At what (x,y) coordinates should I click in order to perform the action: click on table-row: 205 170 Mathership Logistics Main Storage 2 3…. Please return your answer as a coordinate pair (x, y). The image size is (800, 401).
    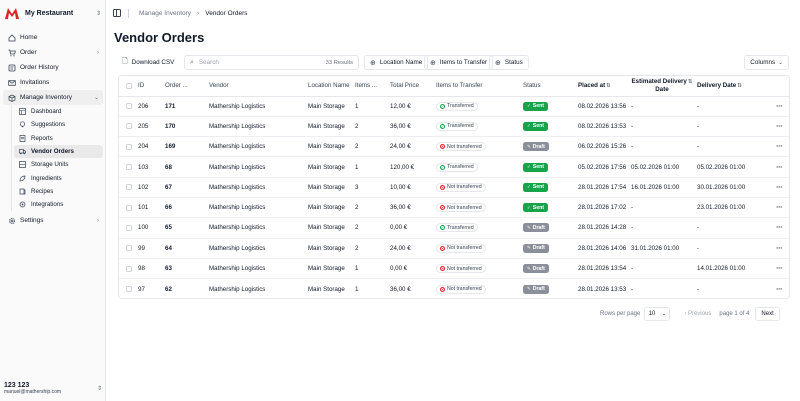
    Looking at the image, I should click on (454, 127).